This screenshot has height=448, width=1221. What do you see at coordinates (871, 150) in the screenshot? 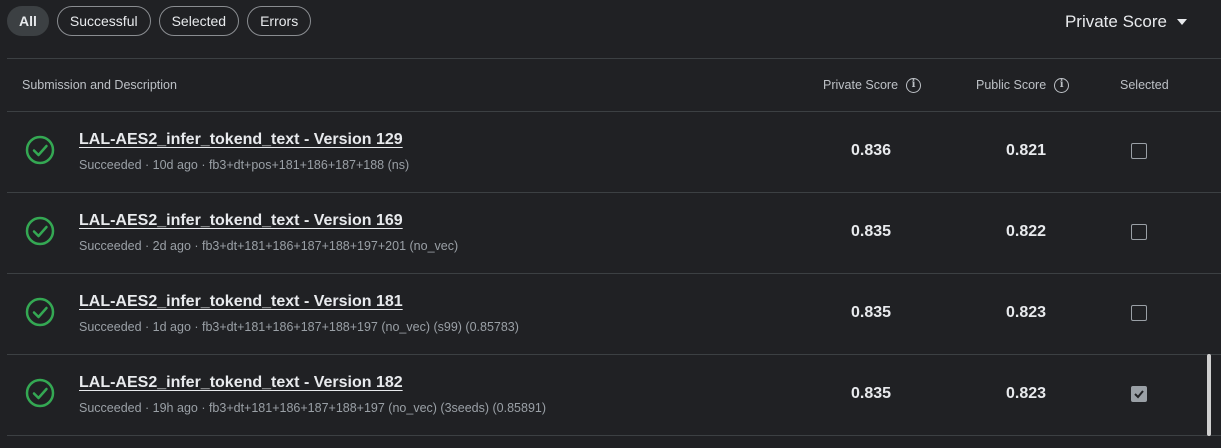
I see `private-score-value: 0.836` at bounding box center [871, 150].